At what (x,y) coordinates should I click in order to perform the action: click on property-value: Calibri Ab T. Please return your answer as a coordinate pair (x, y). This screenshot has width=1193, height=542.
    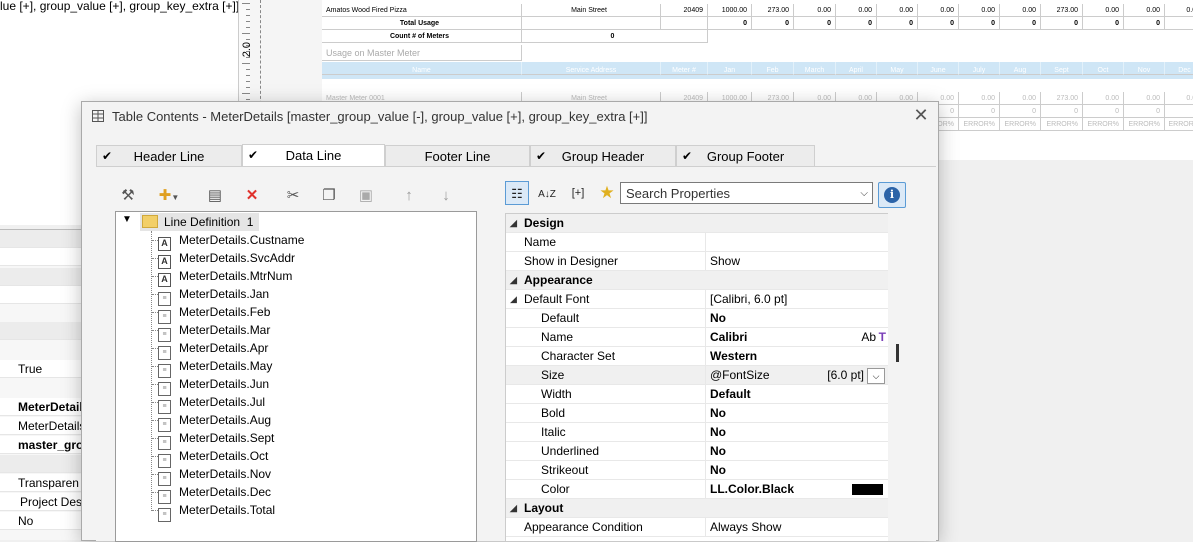
    Looking at the image, I should click on (796, 337).